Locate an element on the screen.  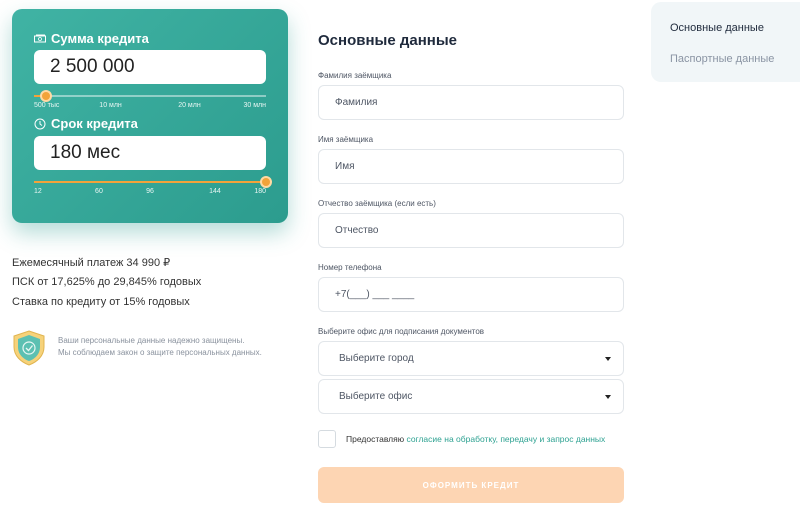
surname-label: Фамилия заёмщика is located at coordinates (355, 75).